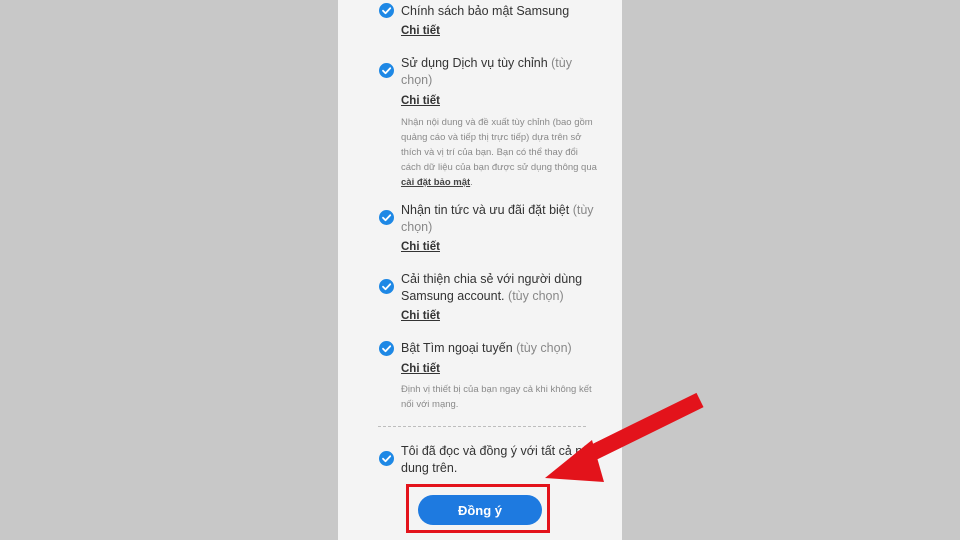 The width and height of the screenshot is (960, 540). What do you see at coordinates (420, 316) in the screenshot?
I see `improve-sharing-detail-link: Chi tiết` at bounding box center [420, 316].